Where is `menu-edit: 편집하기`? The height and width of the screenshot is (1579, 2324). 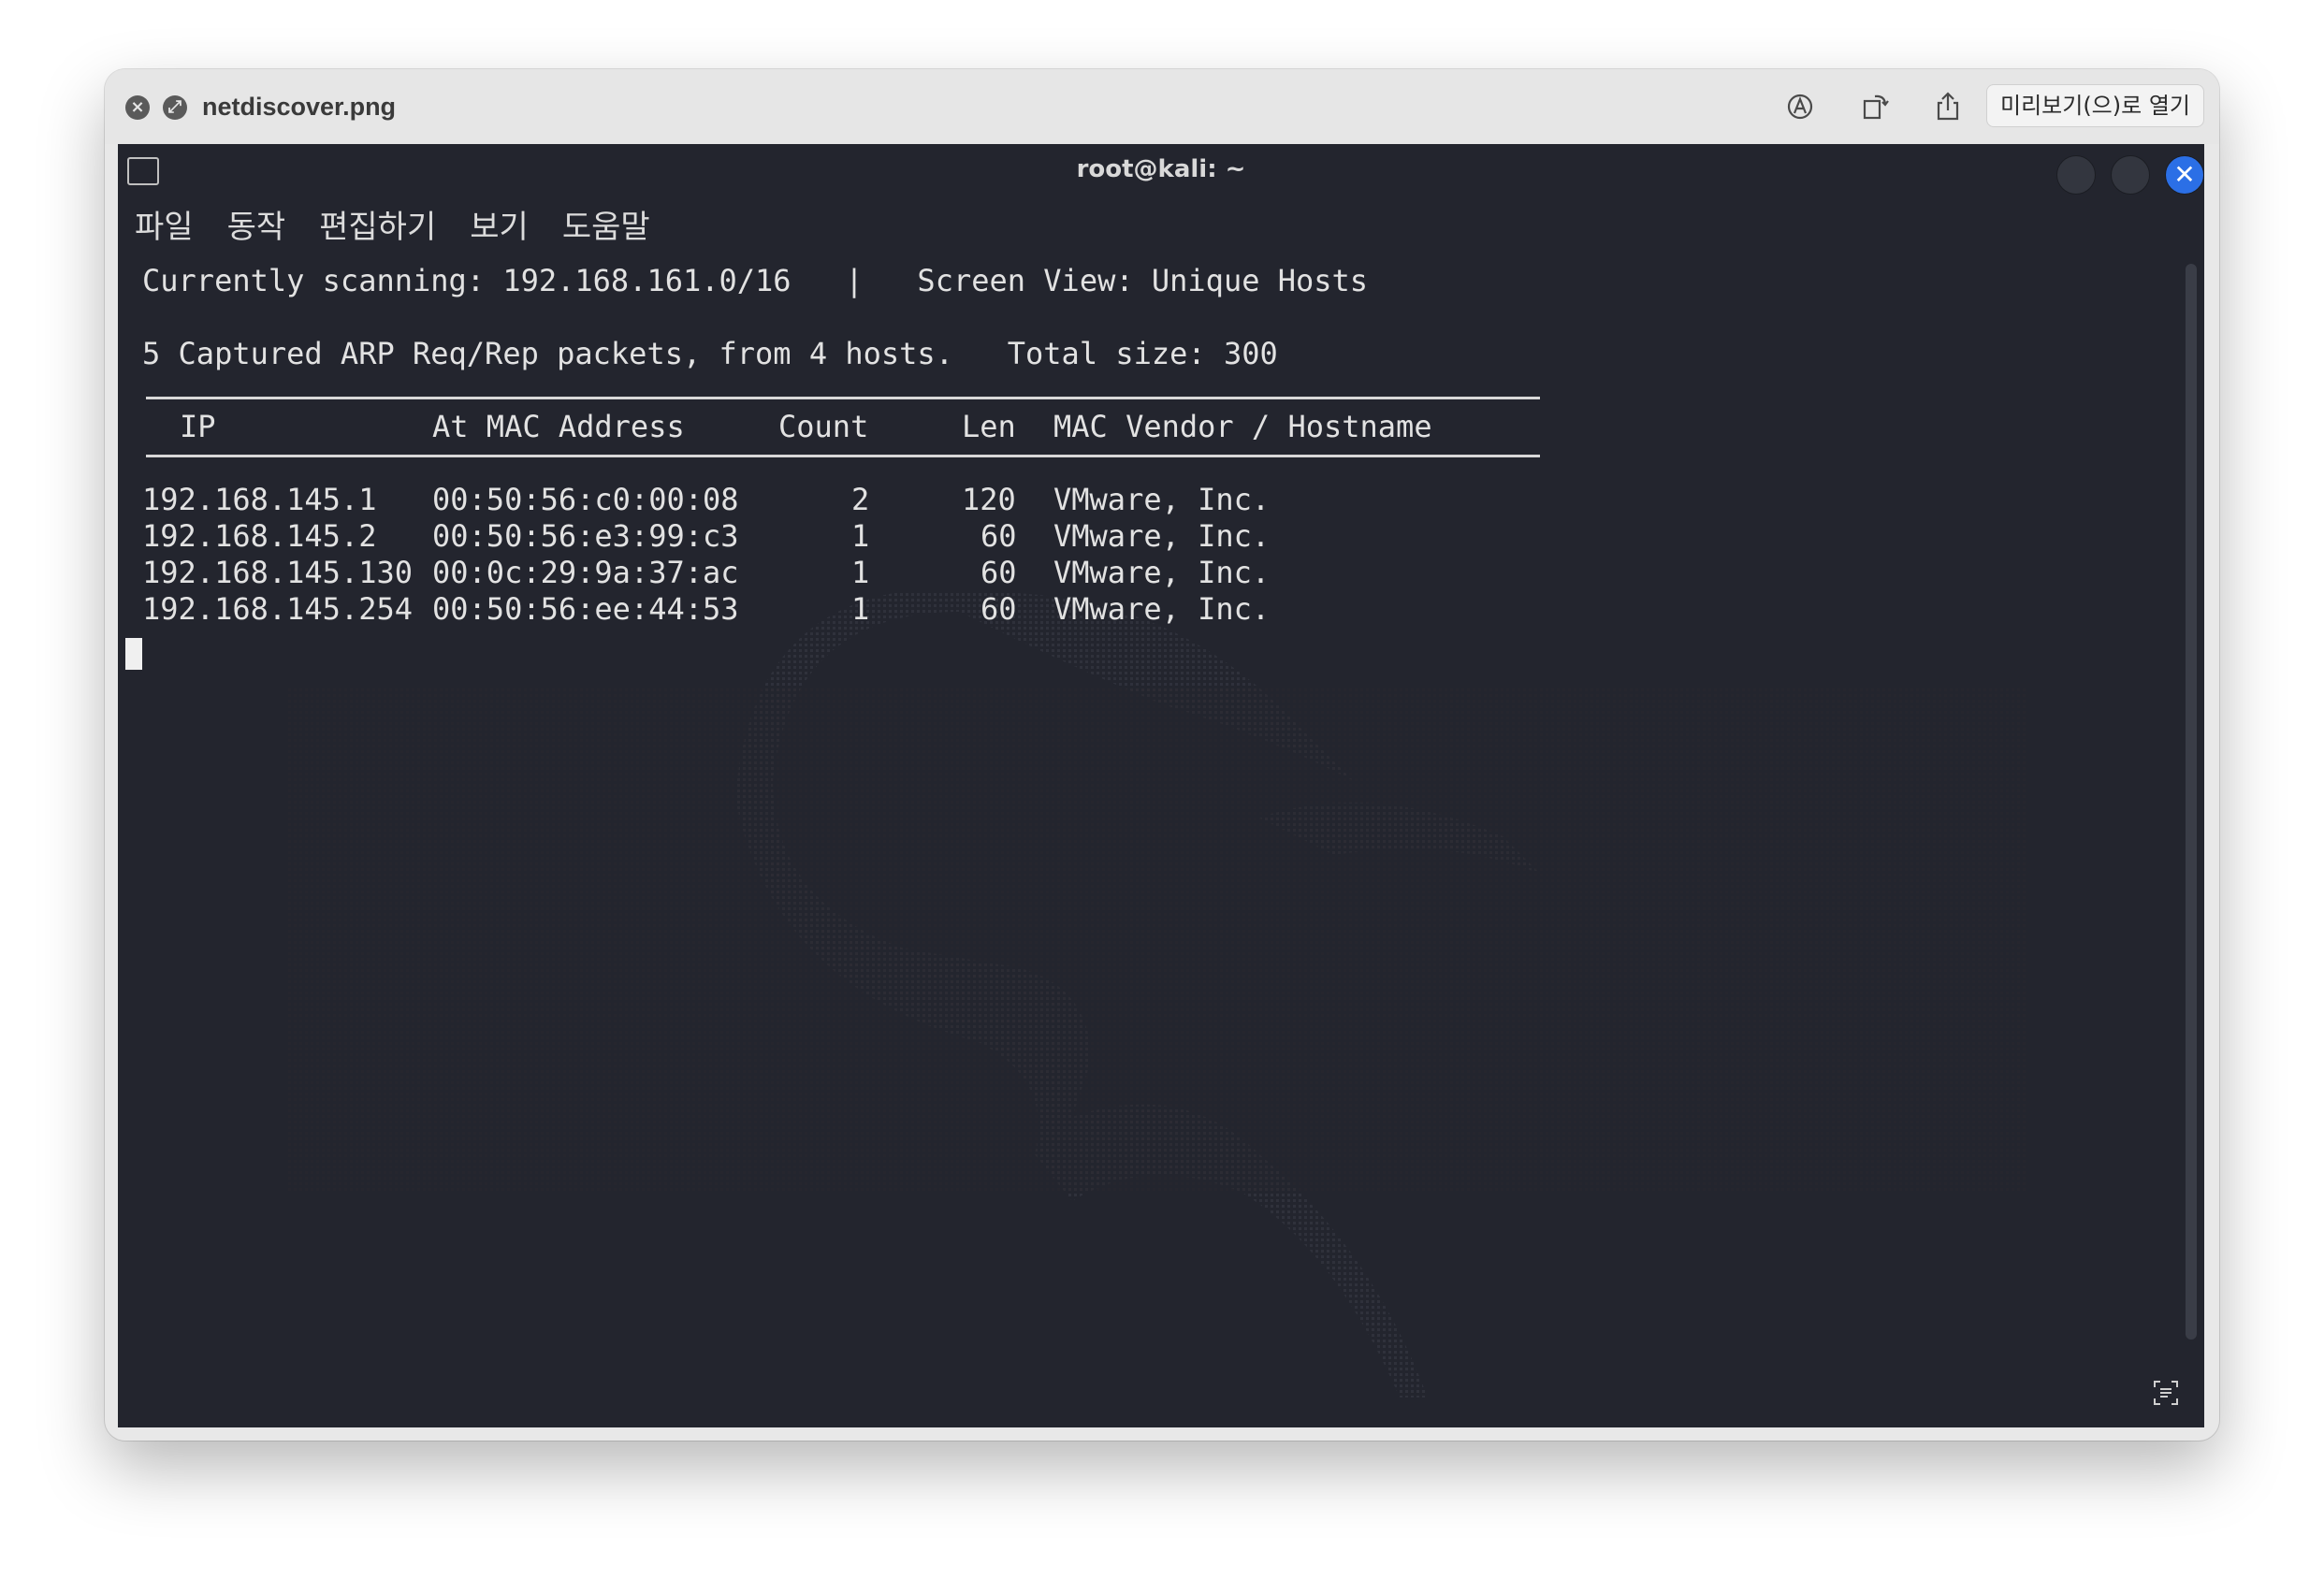 menu-edit: 편집하기 is located at coordinates (378, 227).